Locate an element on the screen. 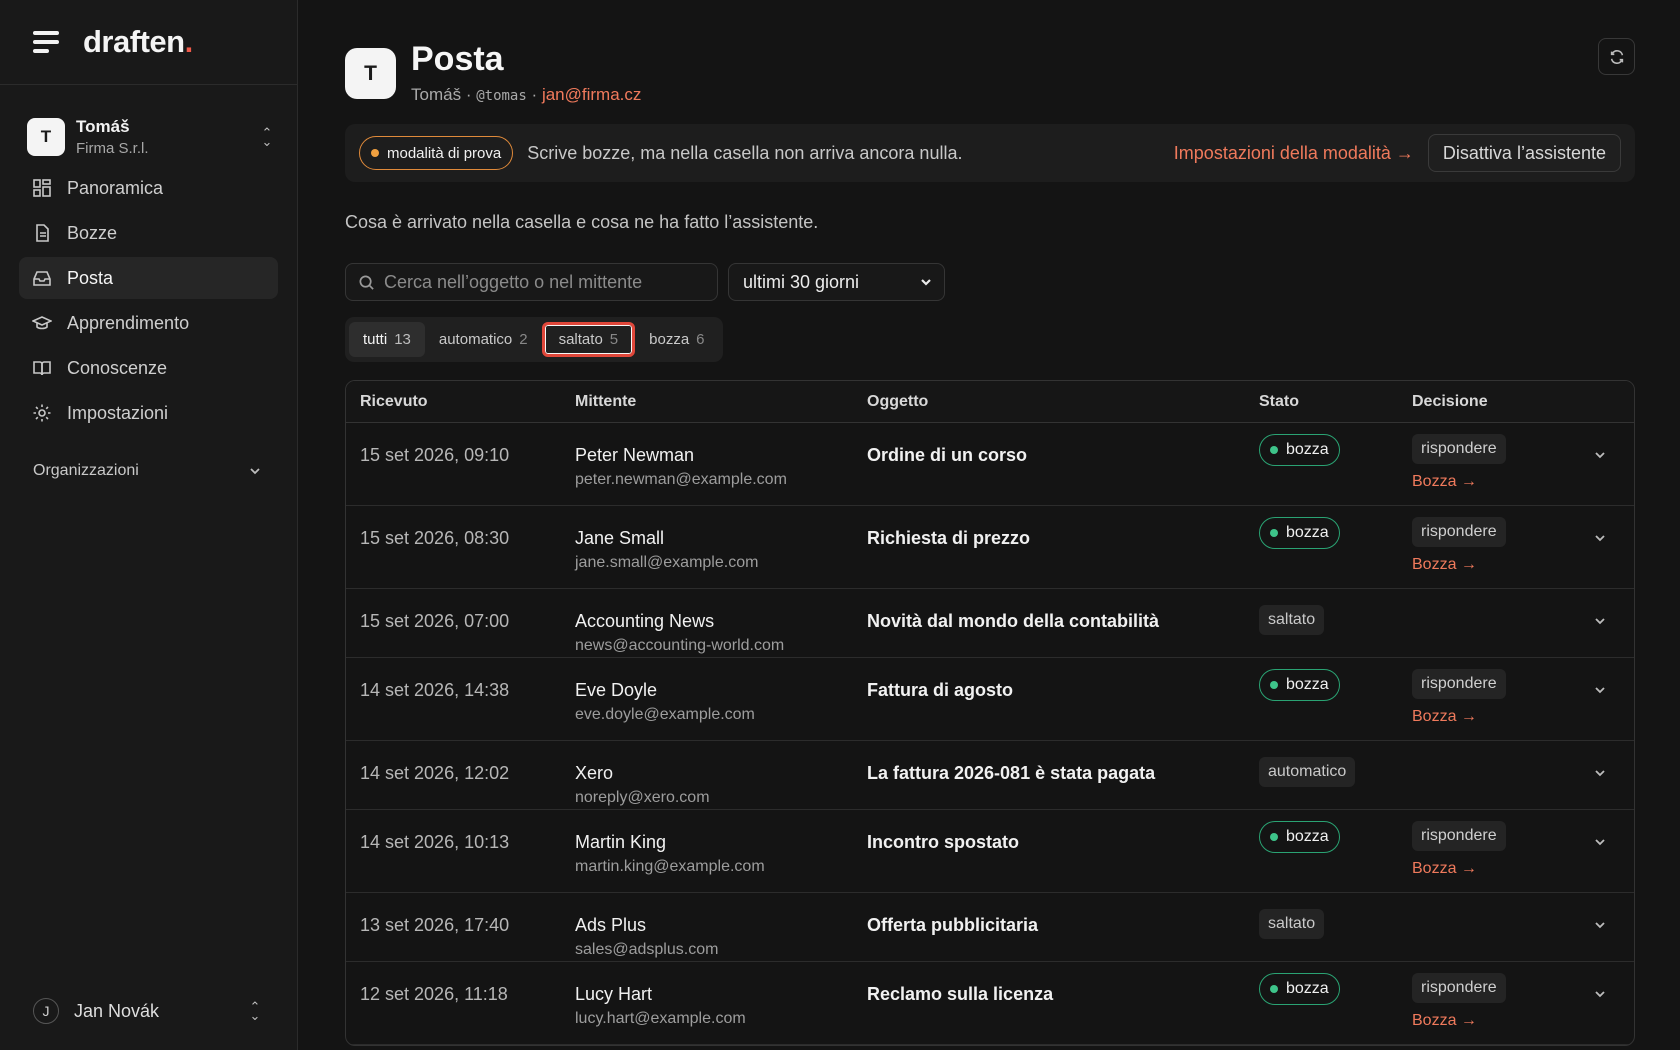 Image resolution: width=1680 pixels, height=1050 pixels. tab-count: 5 is located at coordinates (614, 339).